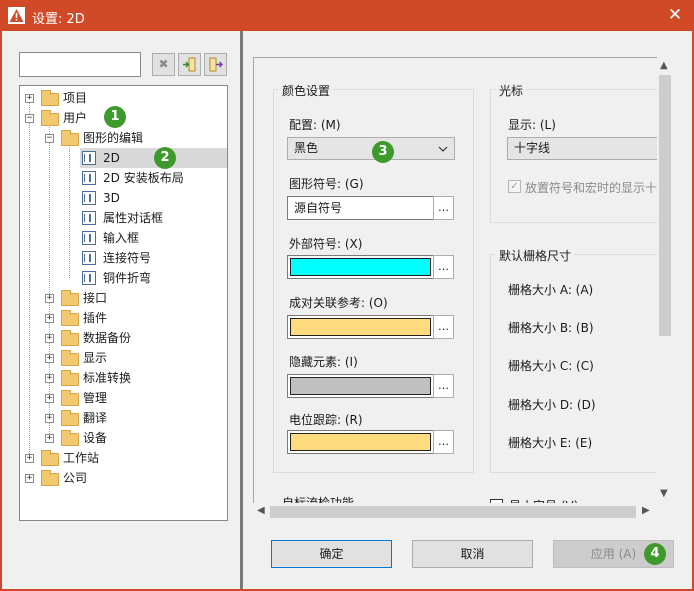  I want to click on tree-item-property-dialog: 属性对话框, so click(123, 218).